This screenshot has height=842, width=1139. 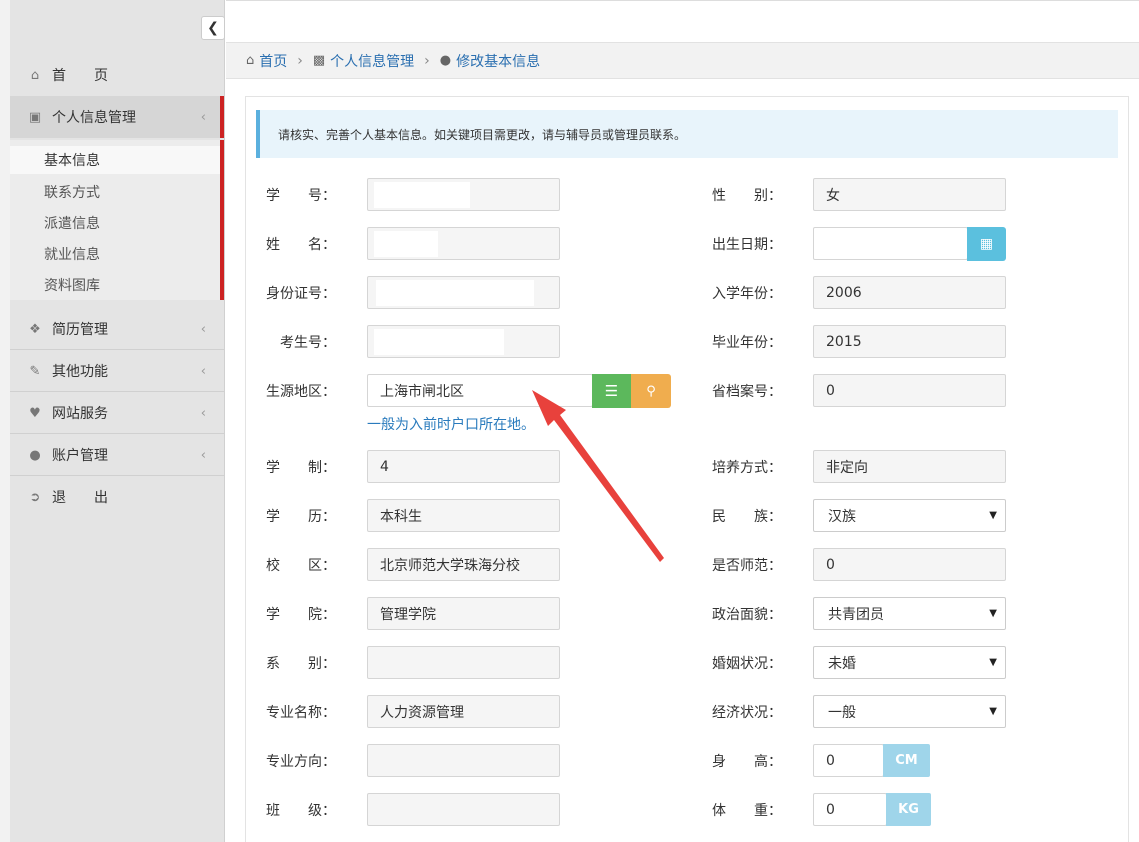 What do you see at coordinates (747, 712) in the screenshot?
I see `label-economic: 经济状况：` at bounding box center [747, 712].